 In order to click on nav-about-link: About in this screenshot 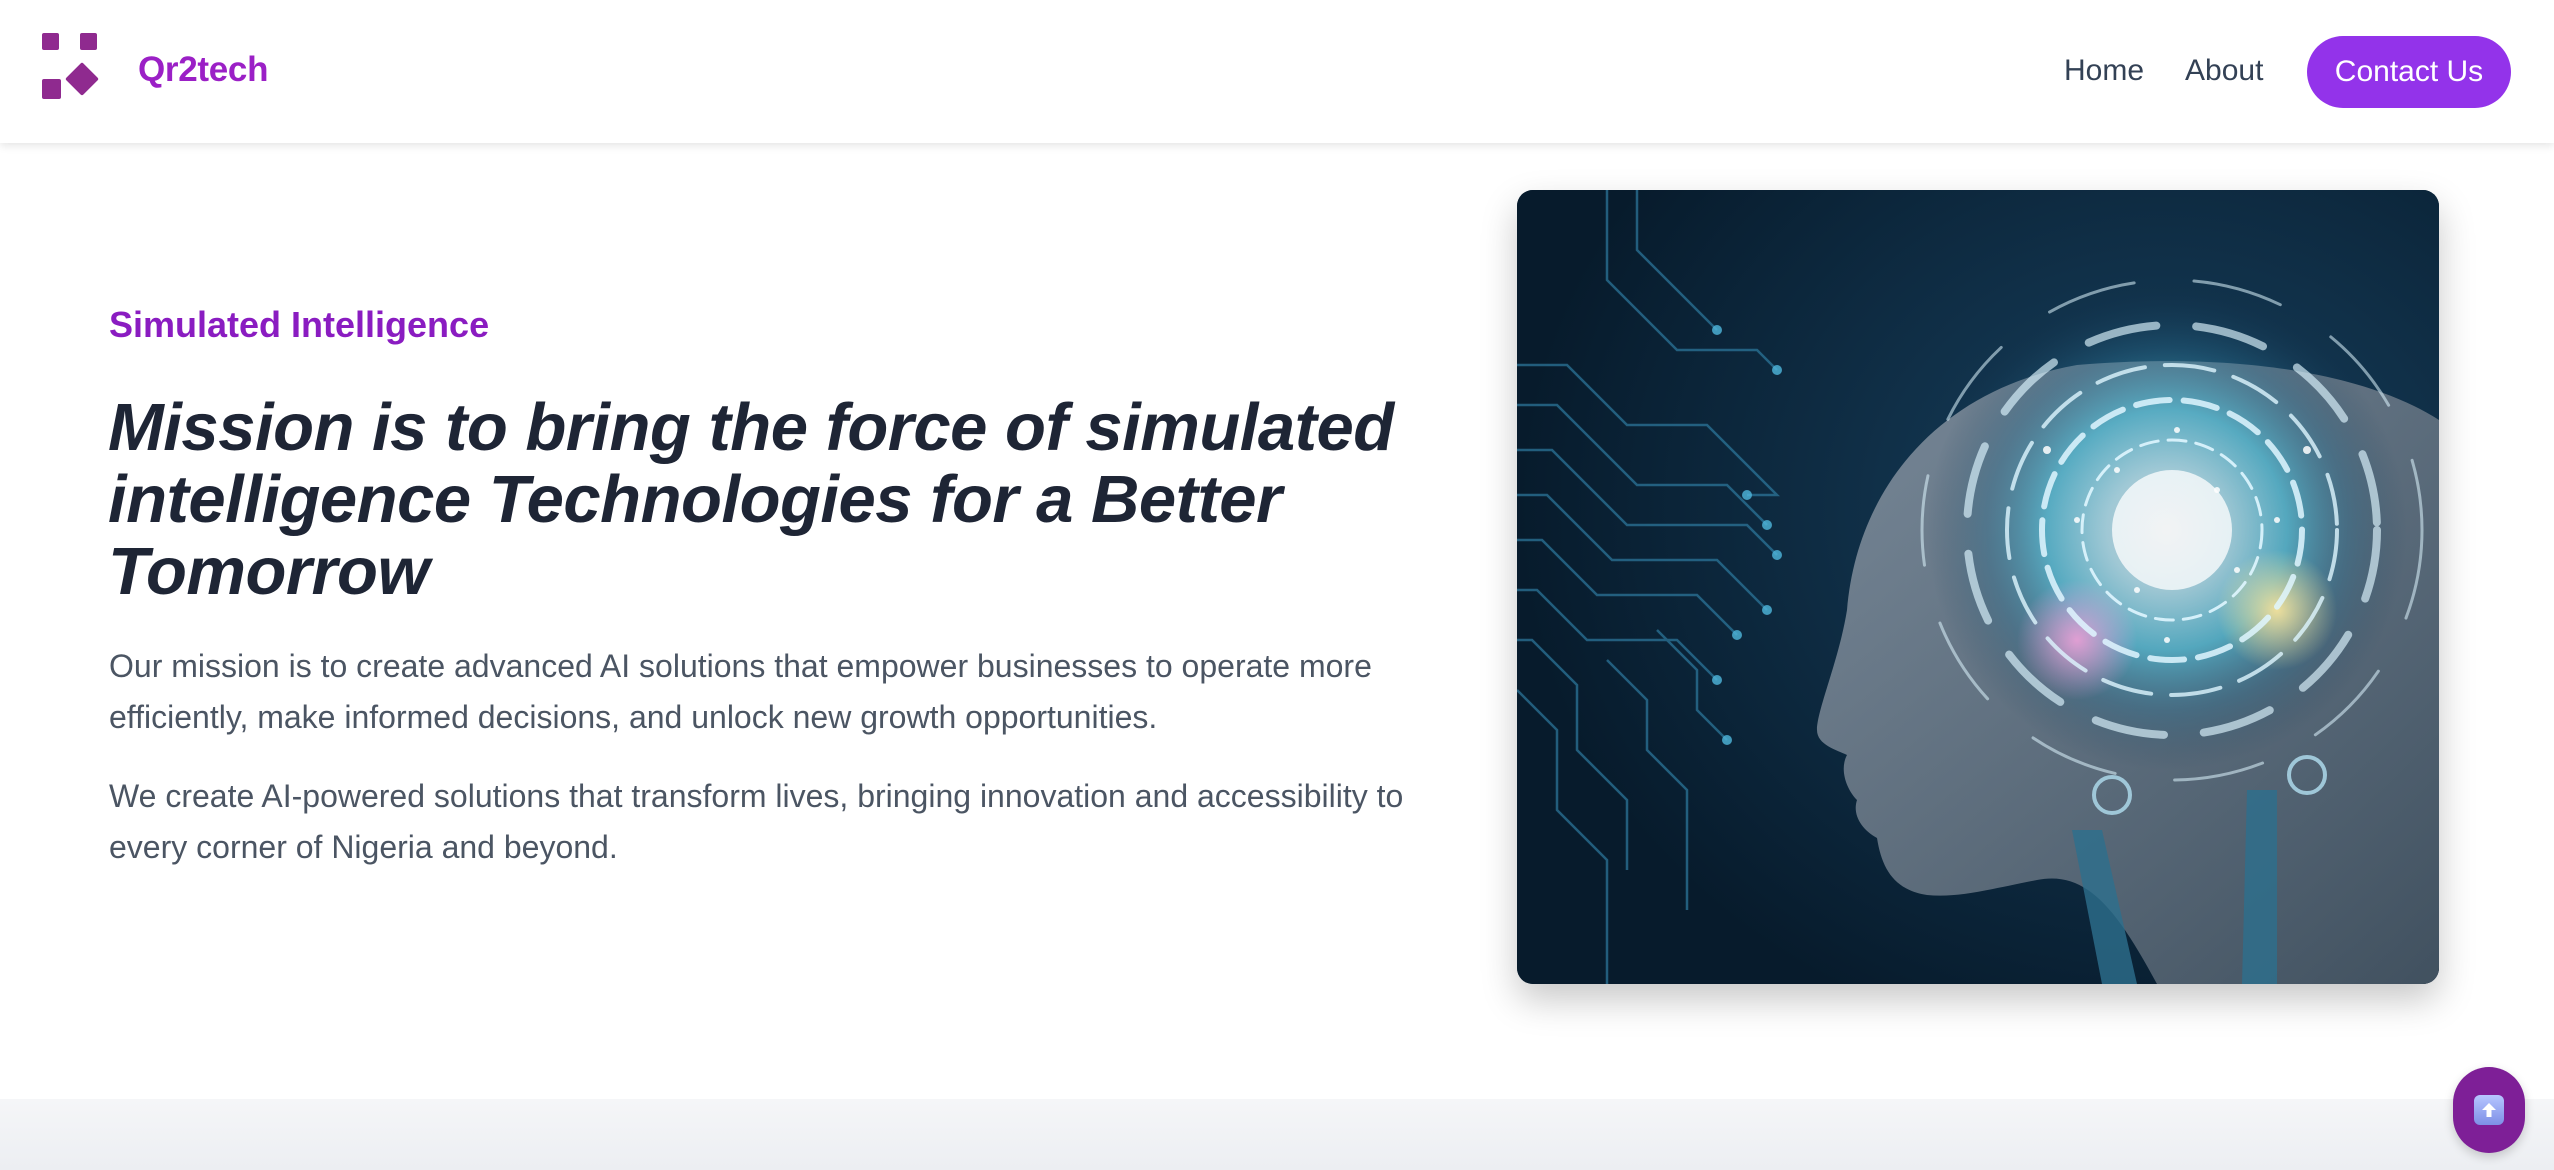, I will do `click(2224, 71)`.